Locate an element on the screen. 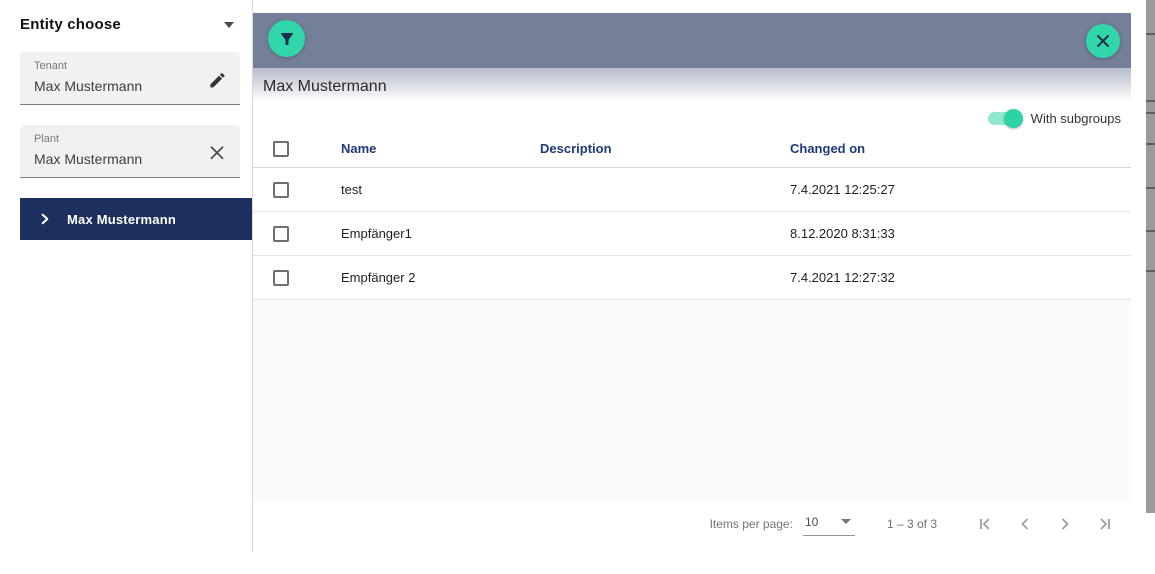 The image size is (1155, 574). cell-name: Empfänger 2 is located at coordinates (378, 277).